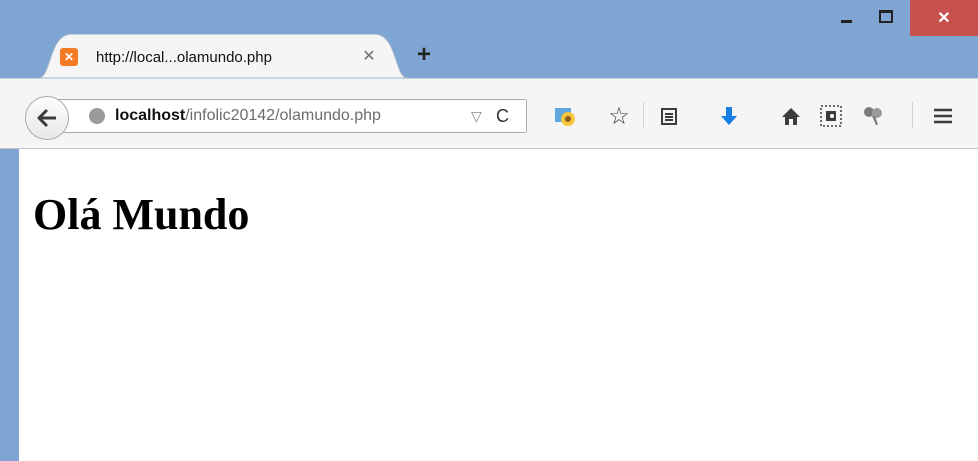 This screenshot has width=978, height=461. What do you see at coordinates (283, 115) in the screenshot?
I see `url-path: /infolic20142/olamundo.php` at bounding box center [283, 115].